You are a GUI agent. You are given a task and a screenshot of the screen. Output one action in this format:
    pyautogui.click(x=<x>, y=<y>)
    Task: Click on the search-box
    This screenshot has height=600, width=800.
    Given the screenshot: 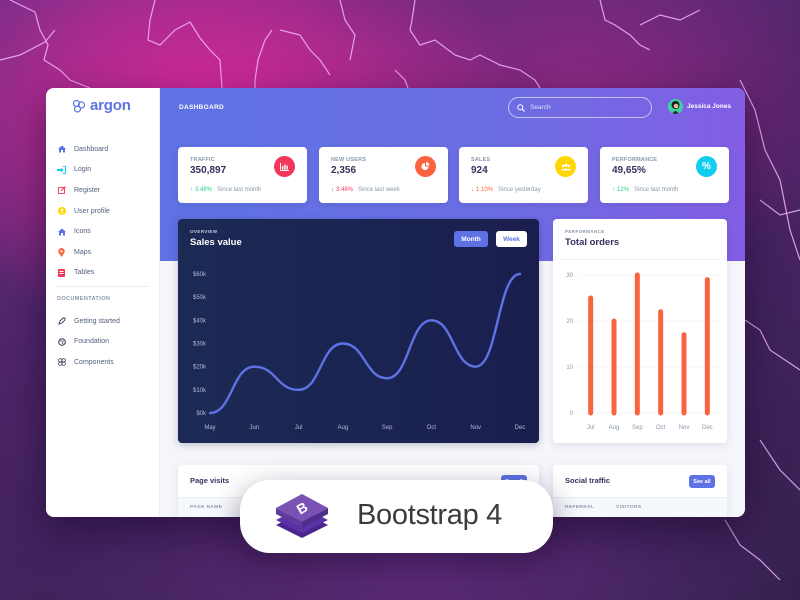 What is the action you would take?
    pyautogui.click(x=580, y=107)
    